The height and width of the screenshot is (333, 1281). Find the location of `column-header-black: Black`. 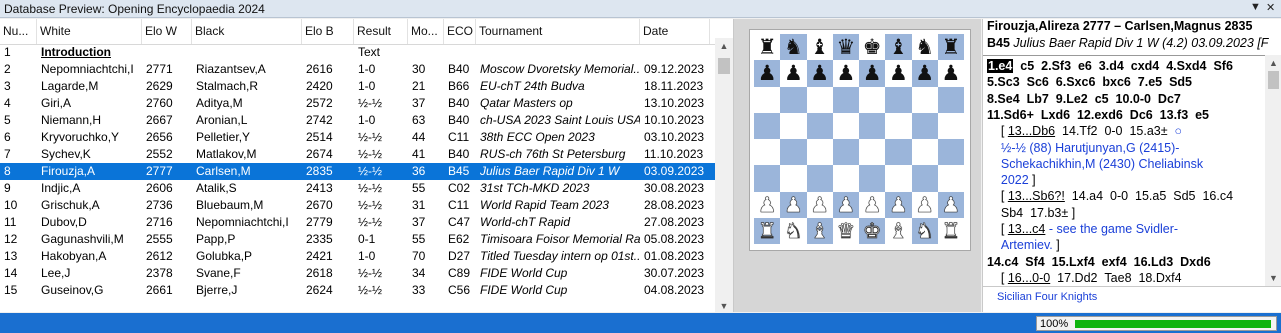

column-header-black: Black is located at coordinates (247, 31).